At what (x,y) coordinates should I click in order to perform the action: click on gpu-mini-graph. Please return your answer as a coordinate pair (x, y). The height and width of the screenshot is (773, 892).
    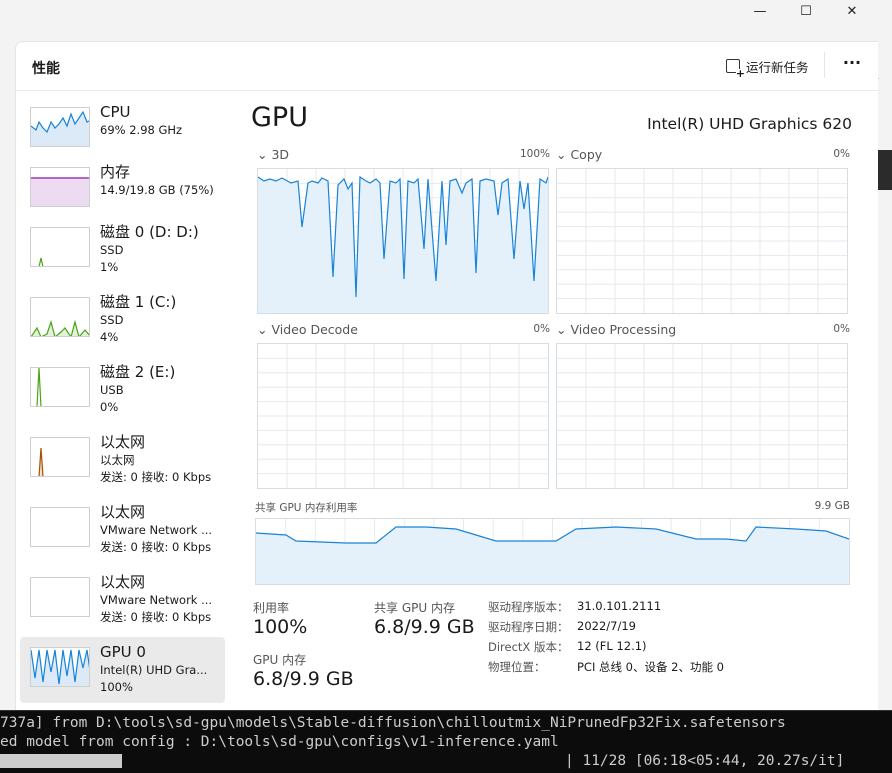
    Looking at the image, I should click on (60, 667).